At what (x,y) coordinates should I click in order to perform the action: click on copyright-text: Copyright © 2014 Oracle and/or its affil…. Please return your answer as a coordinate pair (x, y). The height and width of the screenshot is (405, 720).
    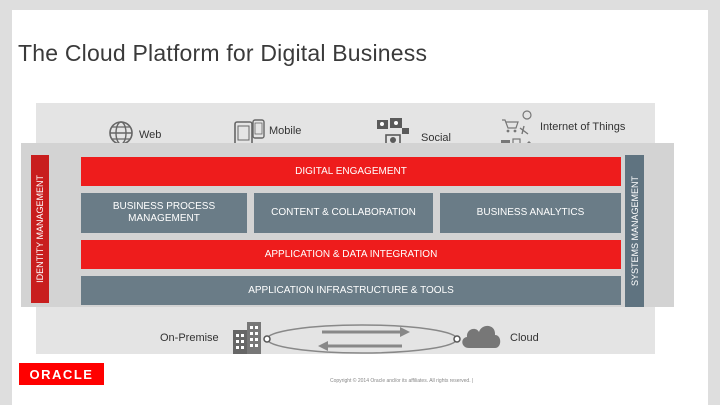
    Looking at the image, I should click on (402, 381).